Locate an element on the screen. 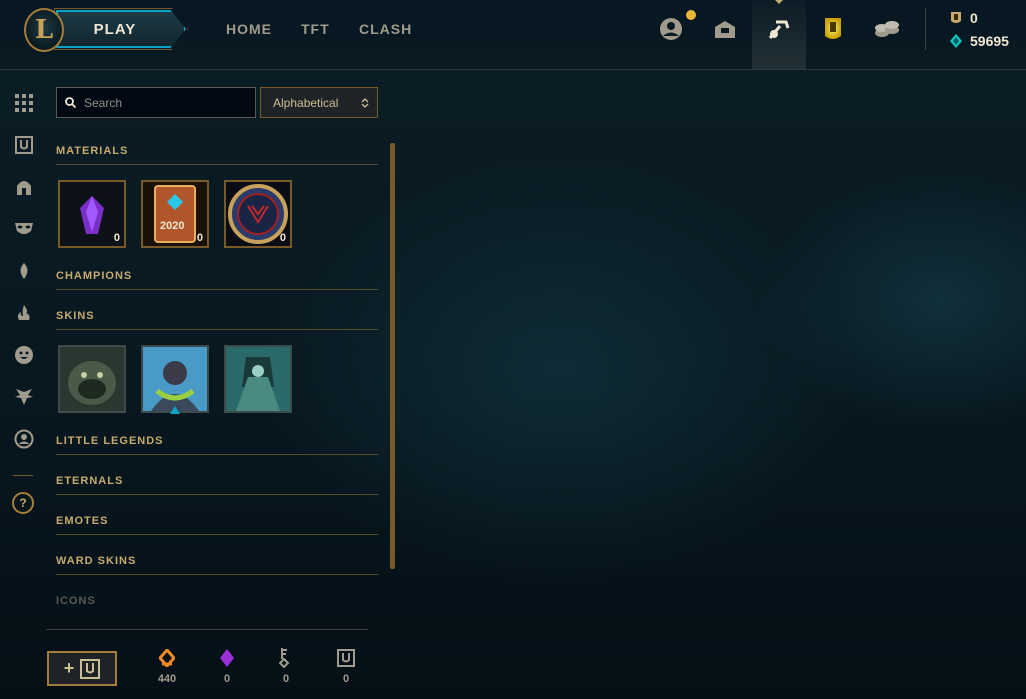  section-emotes: EMOTES is located at coordinates (217, 525).